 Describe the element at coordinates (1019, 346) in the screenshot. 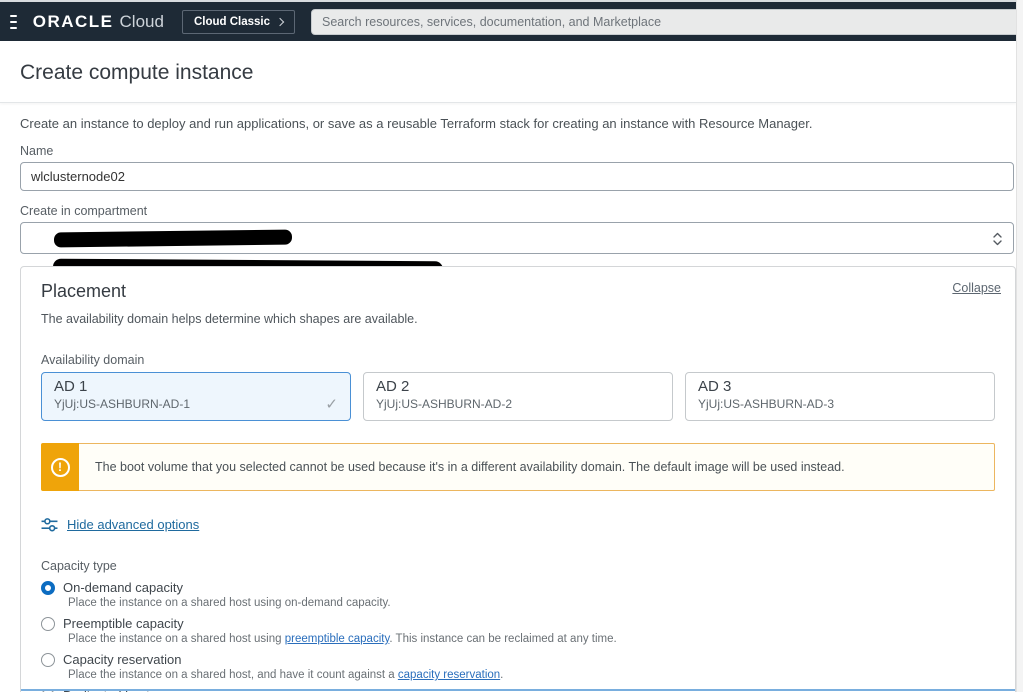

I see `vertical-scrollbar` at that location.